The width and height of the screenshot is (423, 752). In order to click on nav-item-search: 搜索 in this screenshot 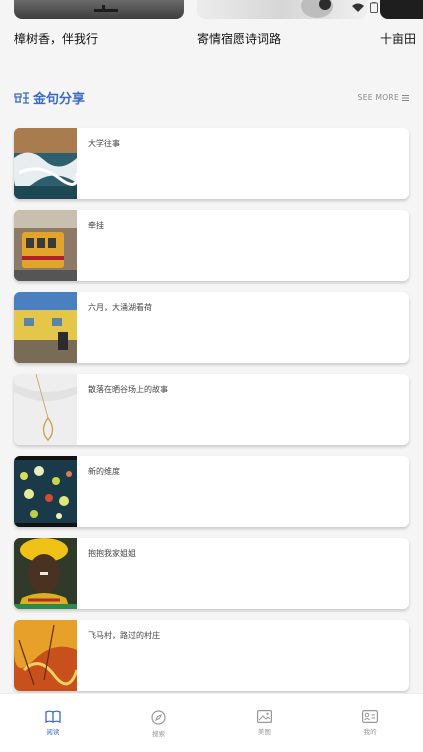, I will do `click(159, 716)`.